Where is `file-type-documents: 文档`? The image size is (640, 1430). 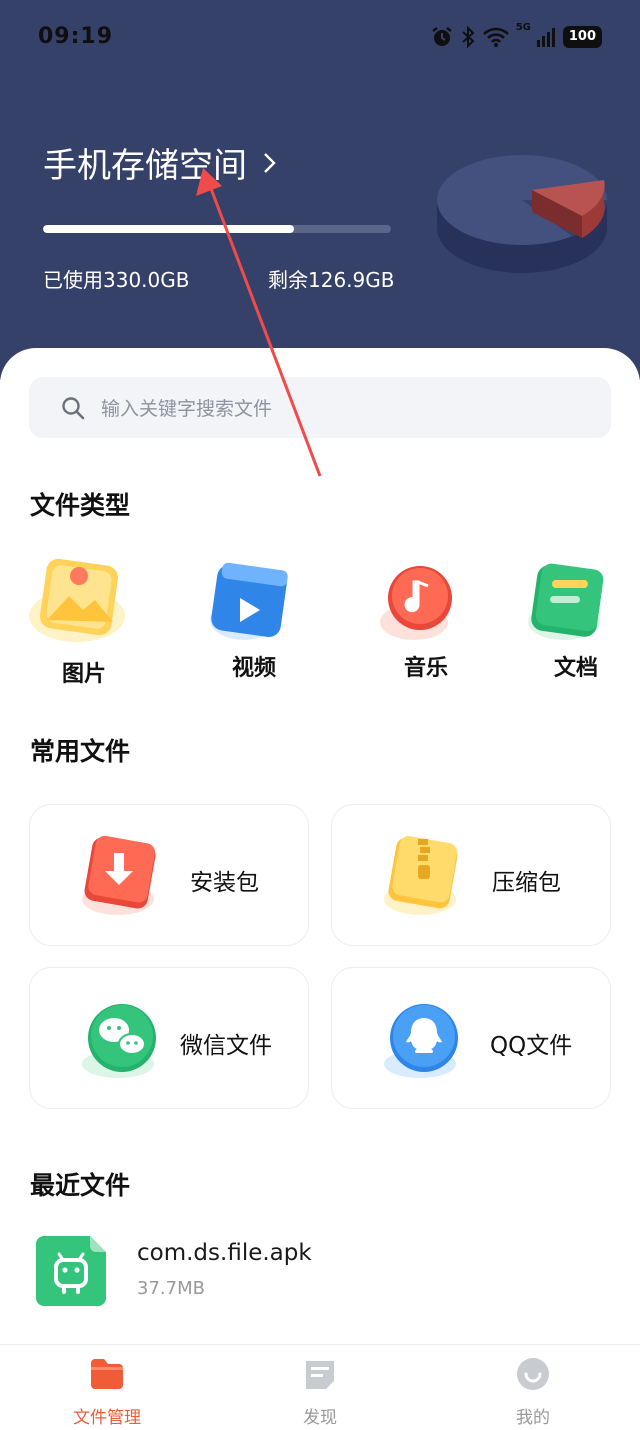
file-type-documents: 文档 is located at coordinates (579, 621).